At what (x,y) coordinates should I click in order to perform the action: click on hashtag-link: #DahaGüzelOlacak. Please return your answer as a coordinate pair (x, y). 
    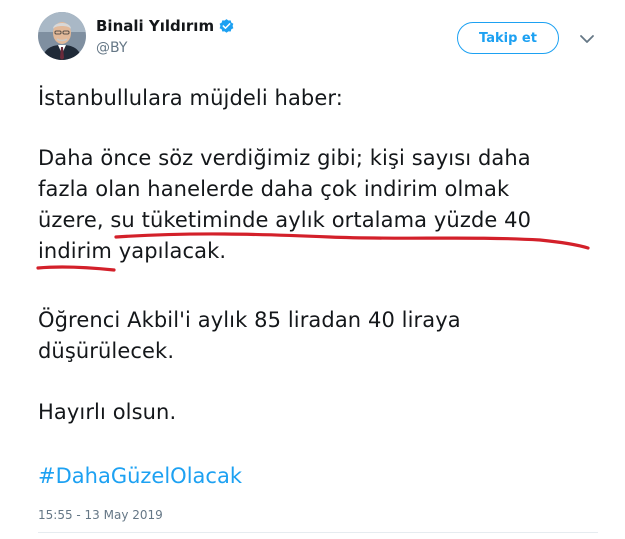
    Looking at the image, I should click on (140, 476).